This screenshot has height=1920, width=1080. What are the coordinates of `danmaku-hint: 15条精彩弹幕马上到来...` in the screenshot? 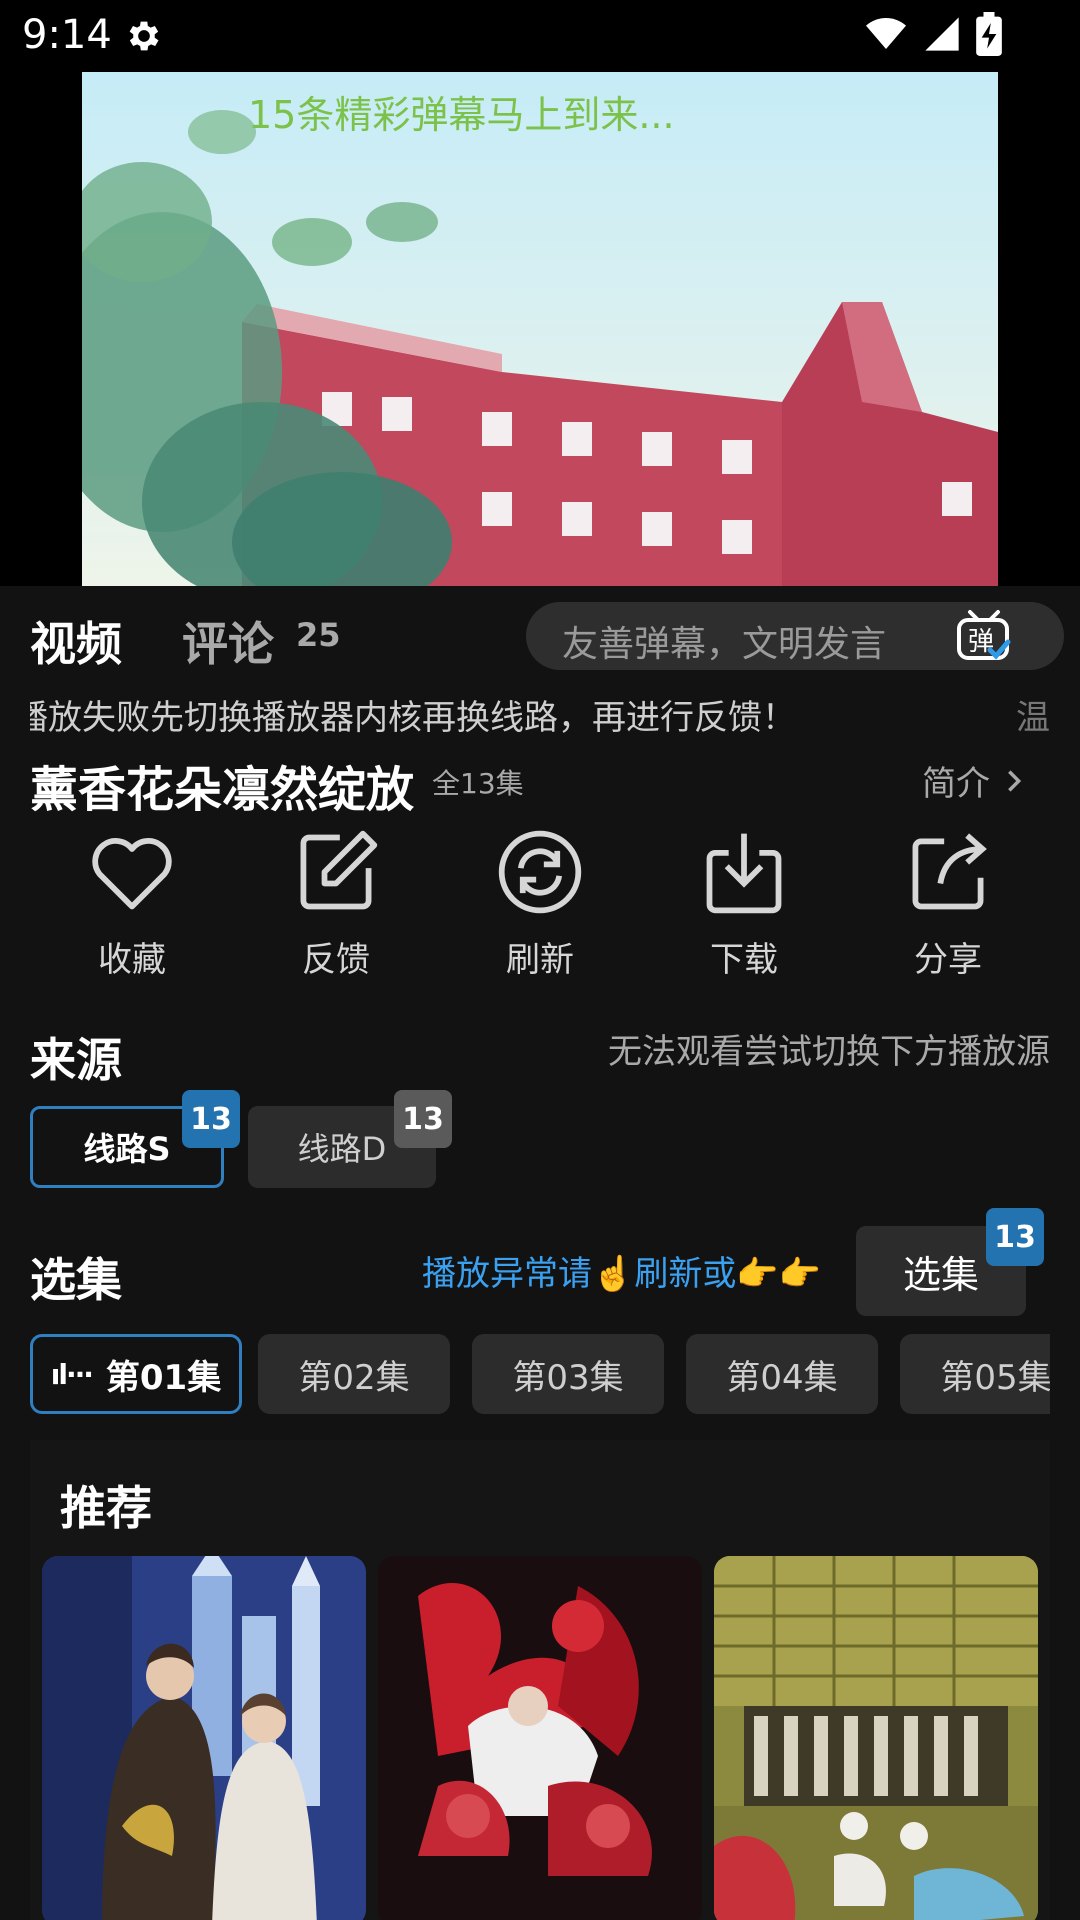 It's located at (461, 115).